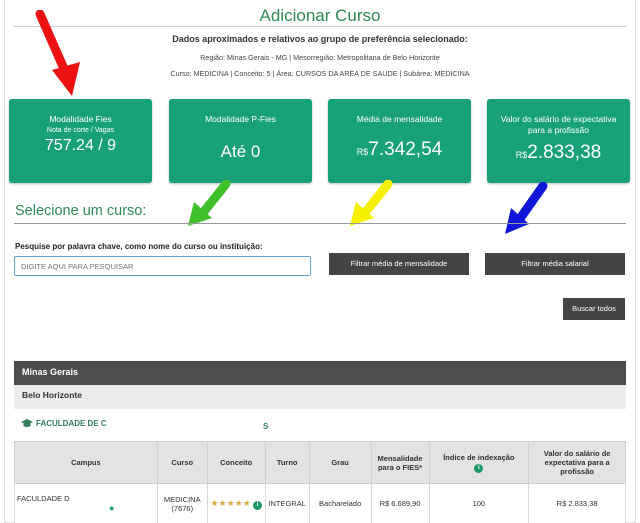 The width and height of the screenshot is (640, 523). I want to click on filter-salarial-button: Filtrar média salarial, so click(555, 264).